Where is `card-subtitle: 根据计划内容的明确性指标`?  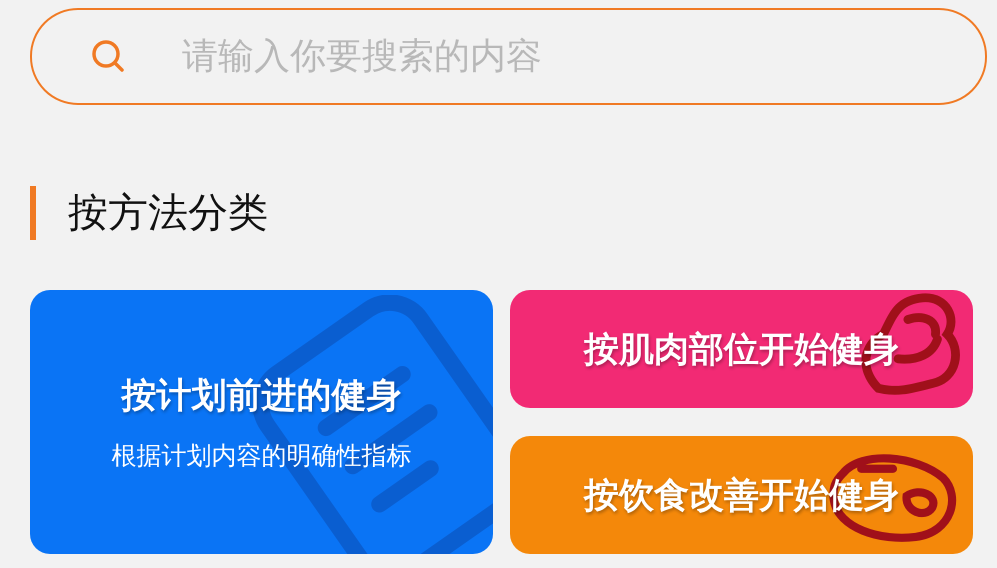 card-subtitle: 根据计划内容的明确性指标 is located at coordinates (262, 456).